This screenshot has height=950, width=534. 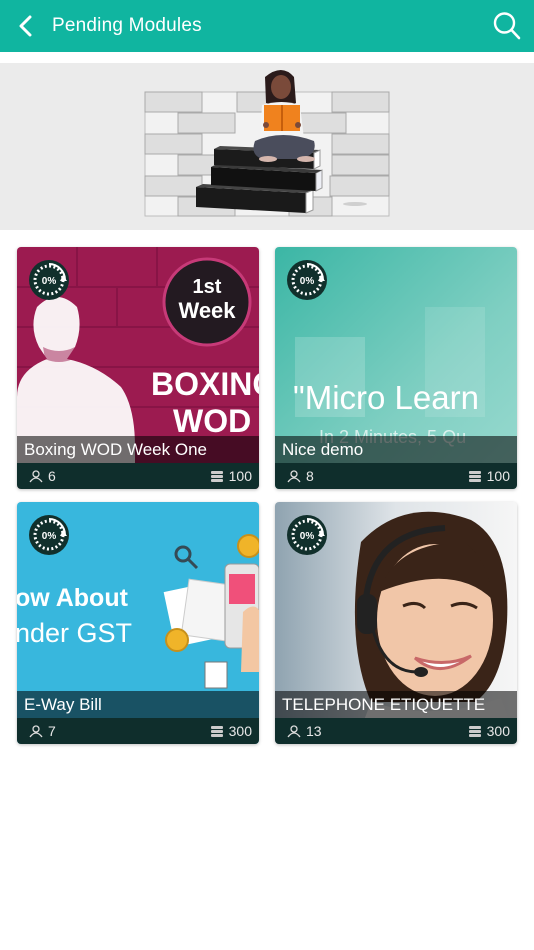 What do you see at coordinates (396, 476) in the screenshot?
I see `module-stats: 8 100` at bounding box center [396, 476].